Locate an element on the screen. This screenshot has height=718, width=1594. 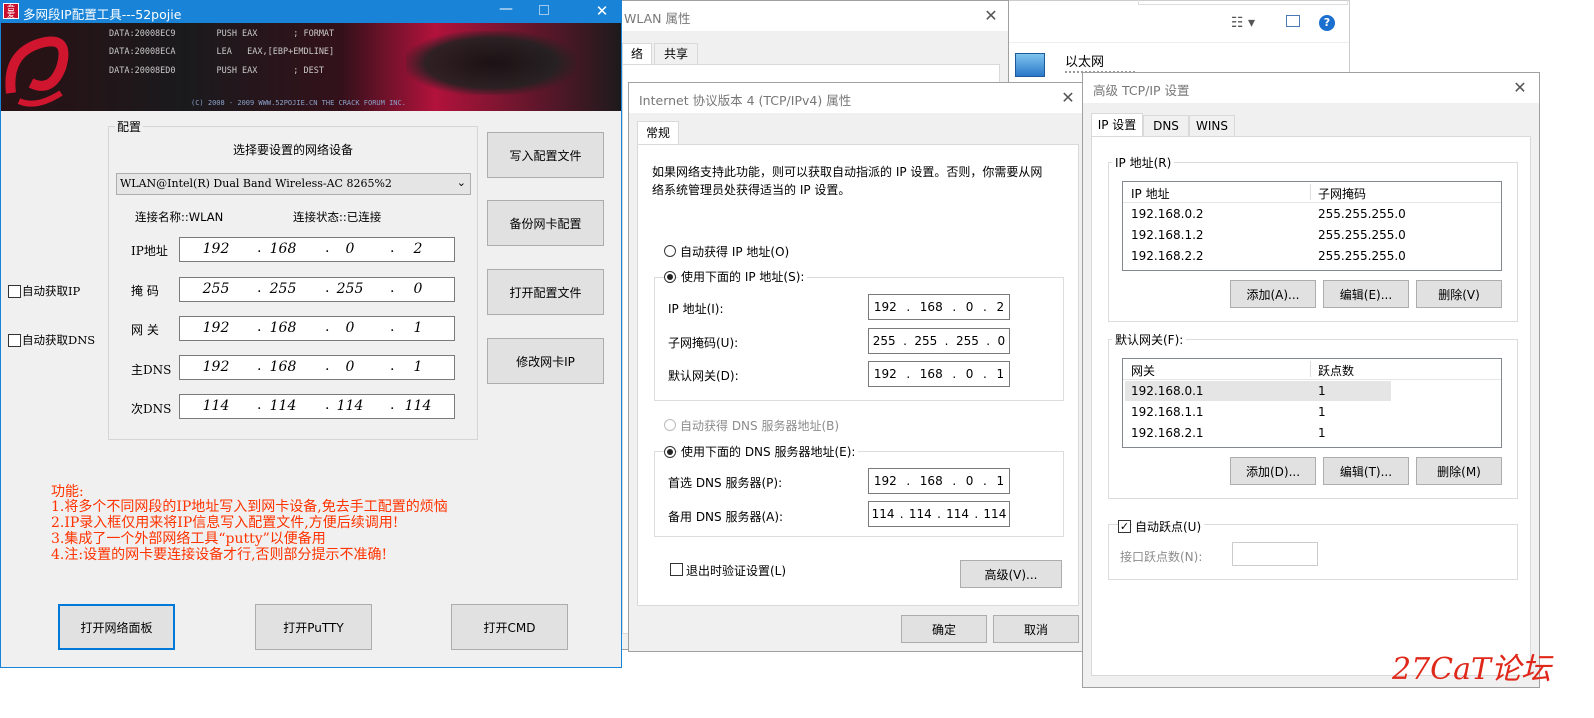
list-item: 192.168.2.2 255.255.255.0 is located at coordinates (1312, 256).